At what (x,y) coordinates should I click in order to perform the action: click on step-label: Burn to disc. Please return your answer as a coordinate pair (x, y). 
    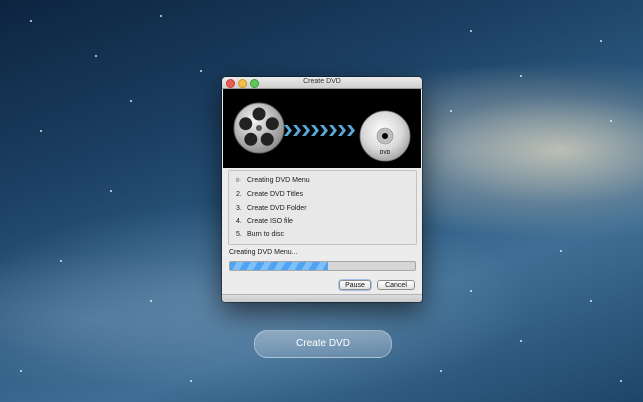
    Looking at the image, I should click on (265, 234).